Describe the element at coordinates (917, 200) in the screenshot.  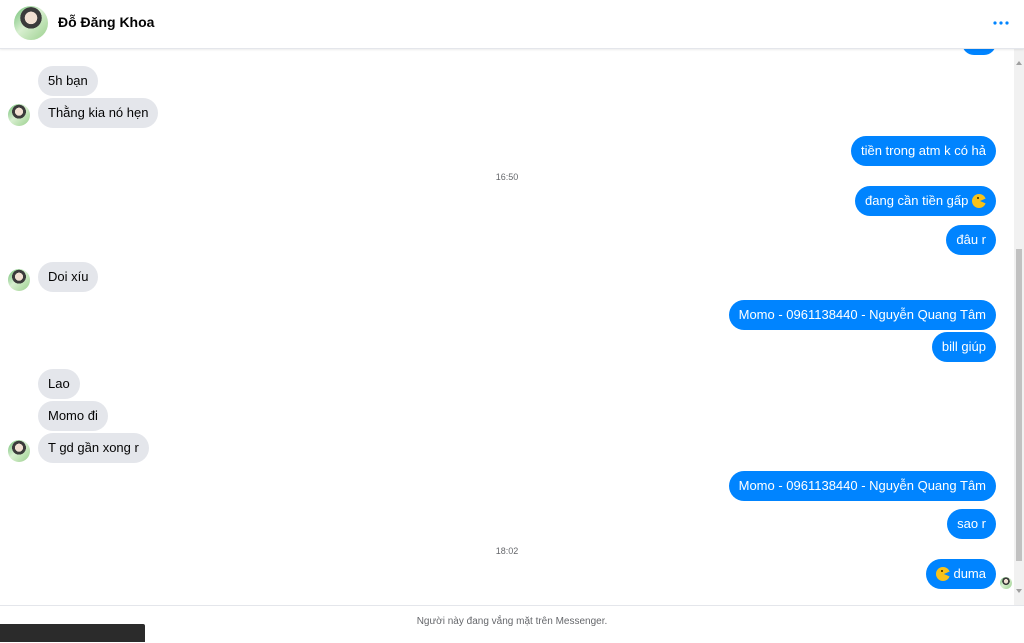
I see `message-text: đang cần tiền gấp` at that location.